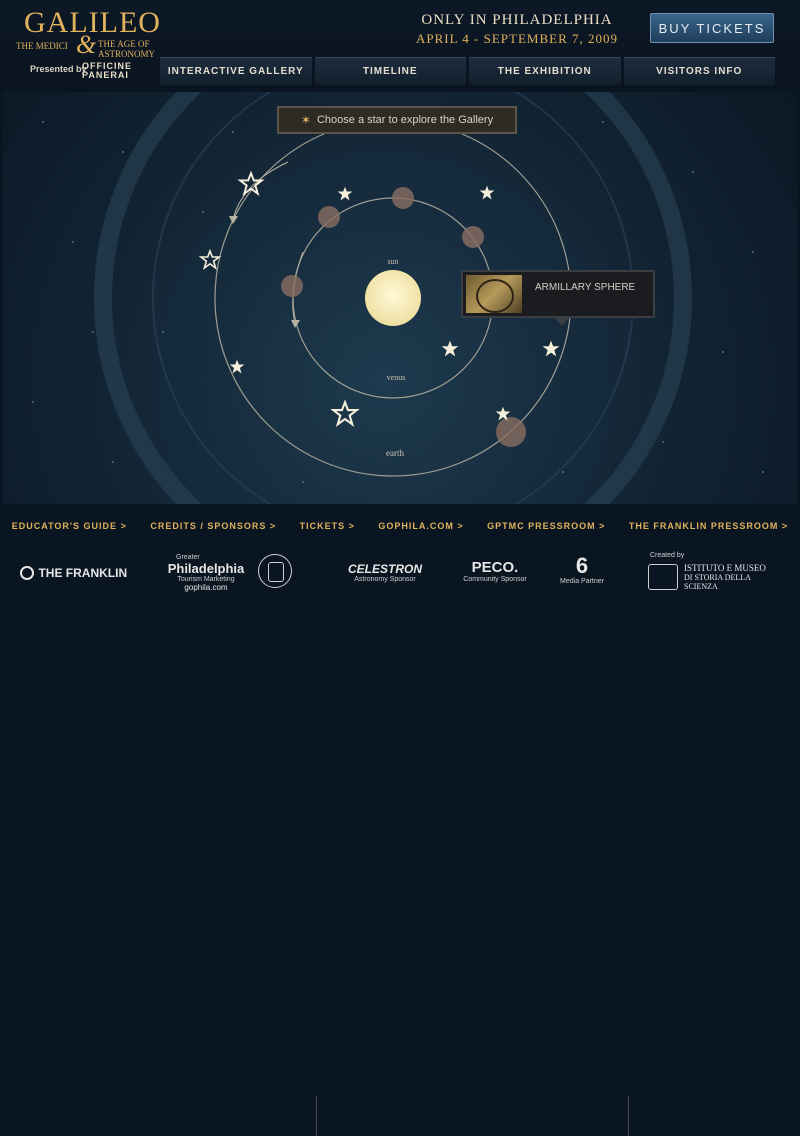 The image size is (800, 1136). I want to click on nav-tab-visitors-info: VISITORS INFO, so click(699, 71).